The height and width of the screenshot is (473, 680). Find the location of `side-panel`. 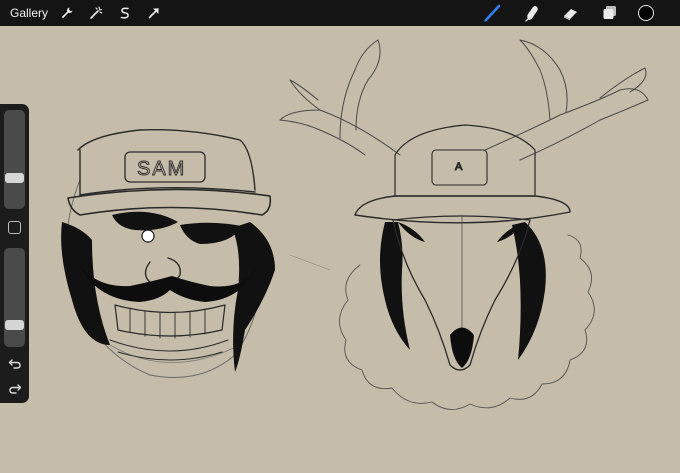

side-panel is located at coordinates (14, 253).